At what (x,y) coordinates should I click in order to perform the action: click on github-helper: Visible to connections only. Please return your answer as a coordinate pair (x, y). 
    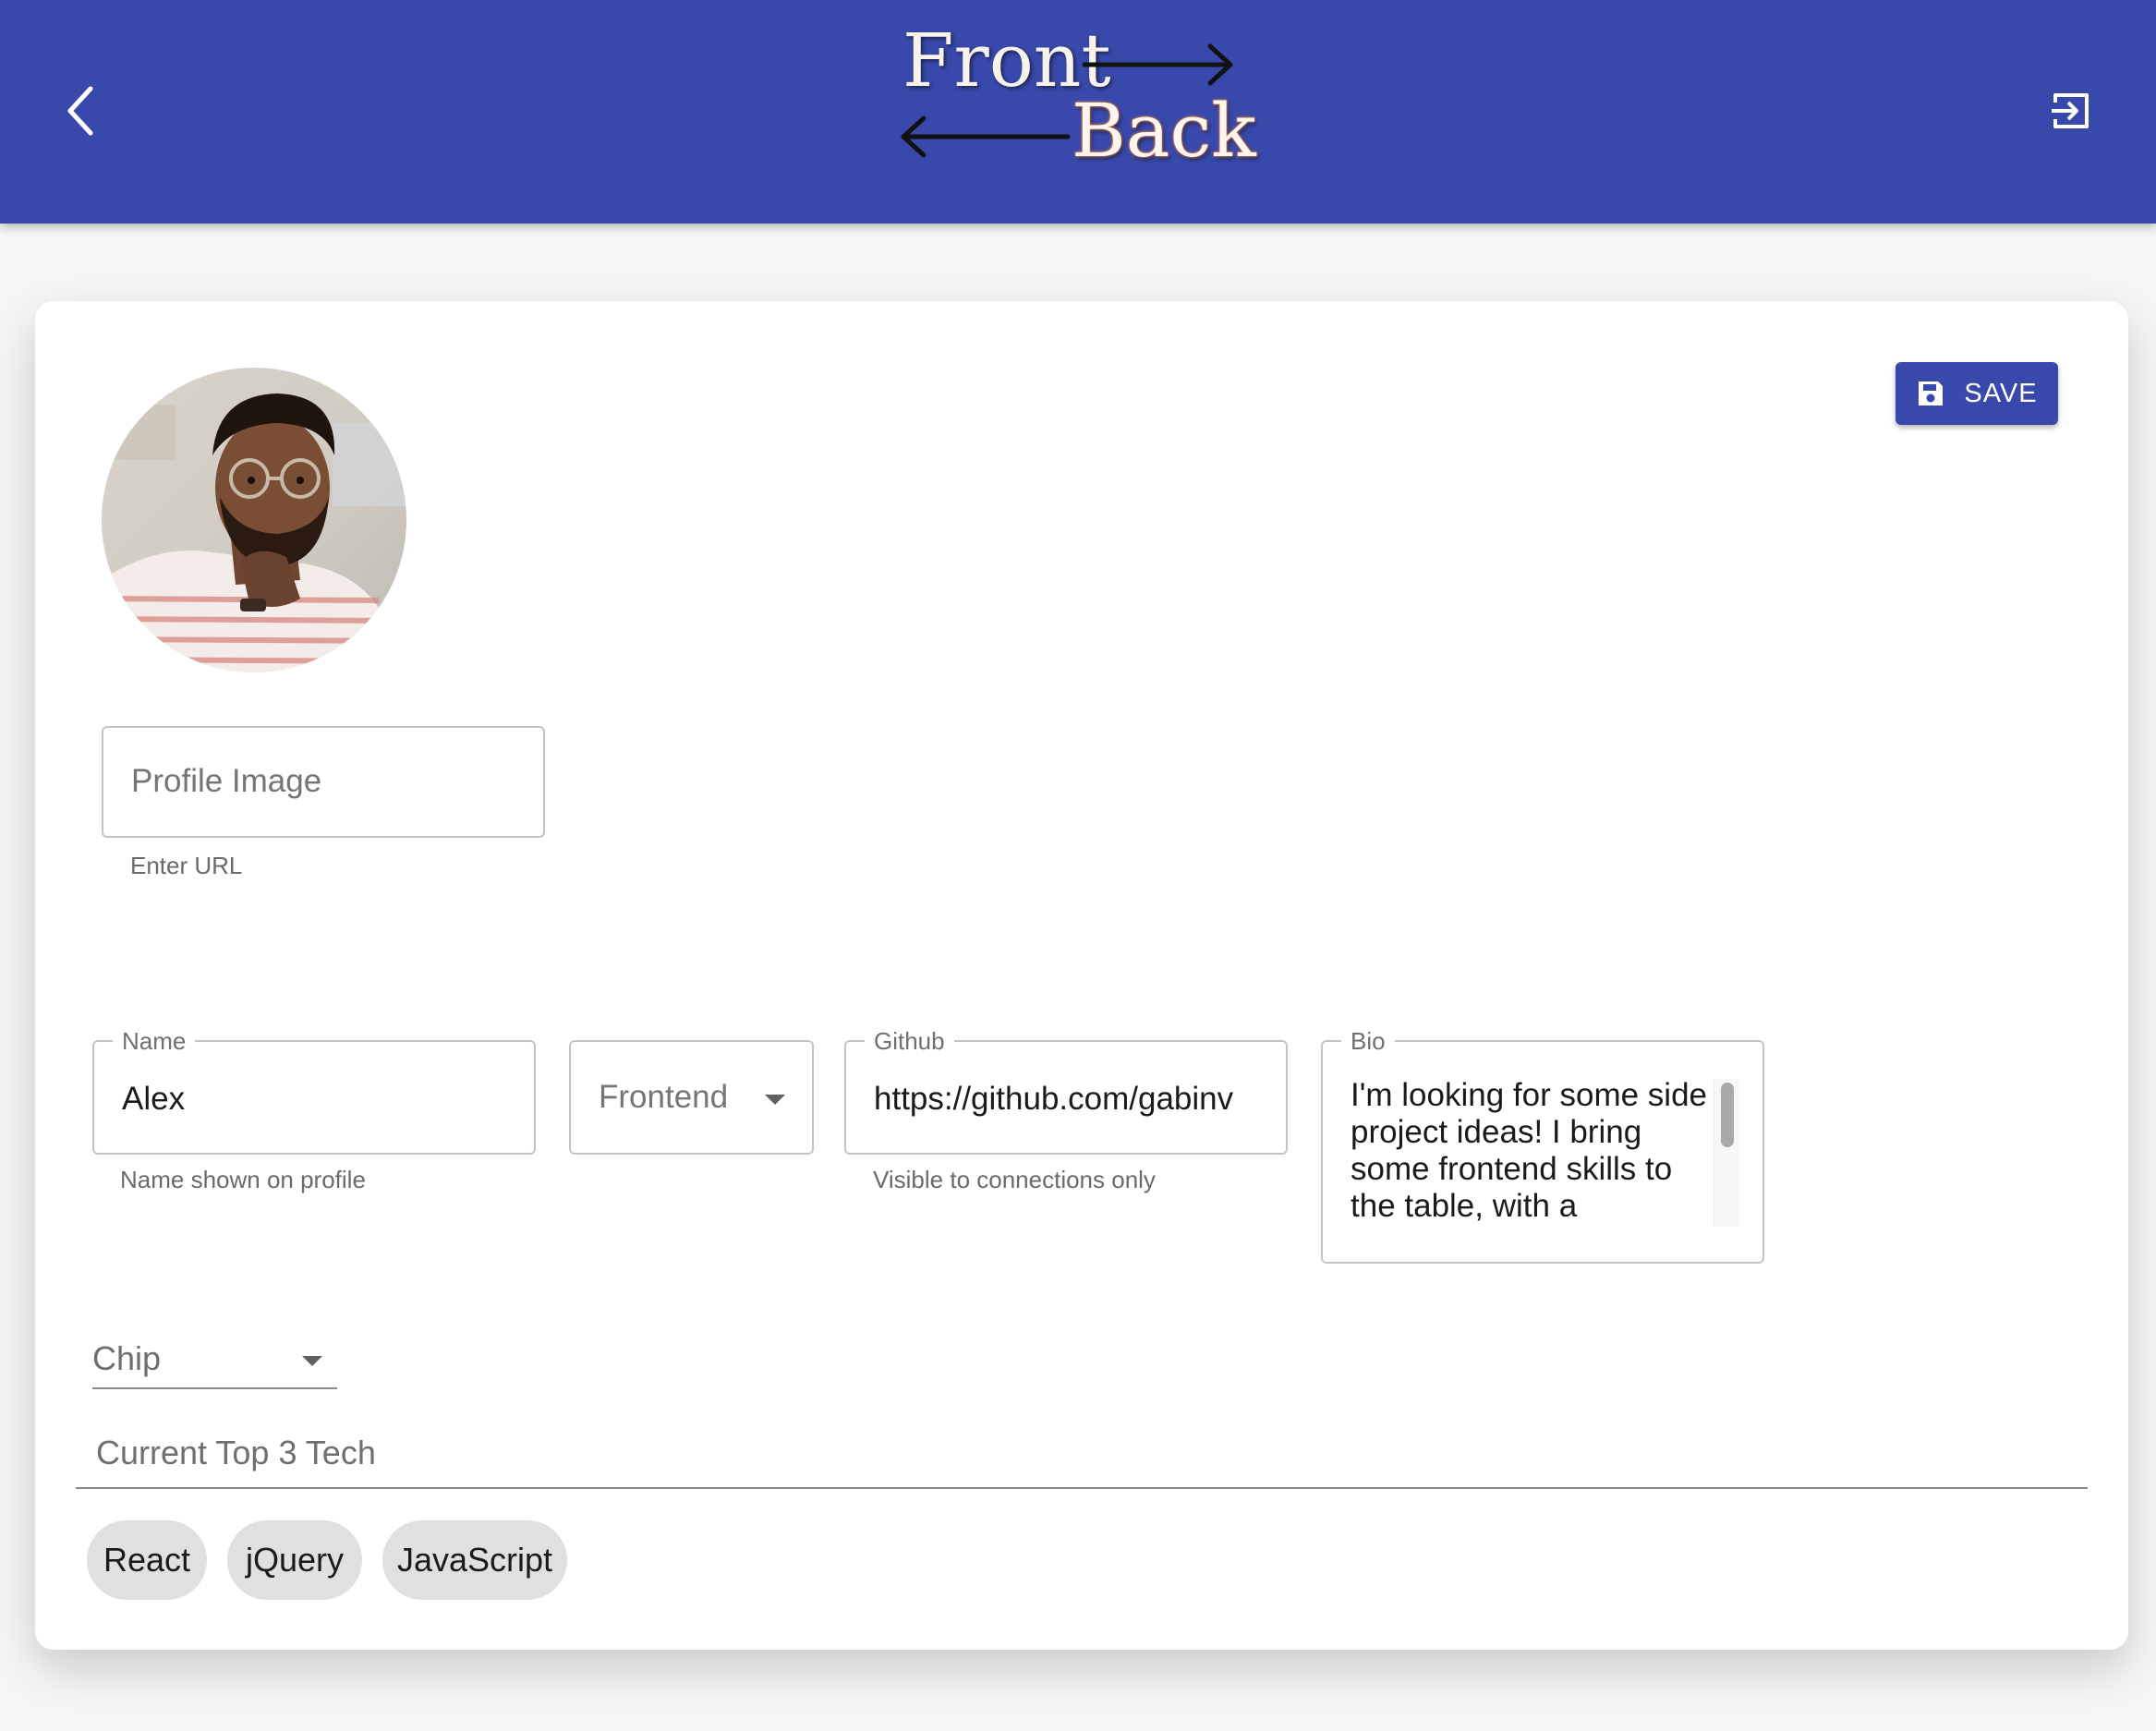
    Looking at the image, I should click on (1014, 1179).